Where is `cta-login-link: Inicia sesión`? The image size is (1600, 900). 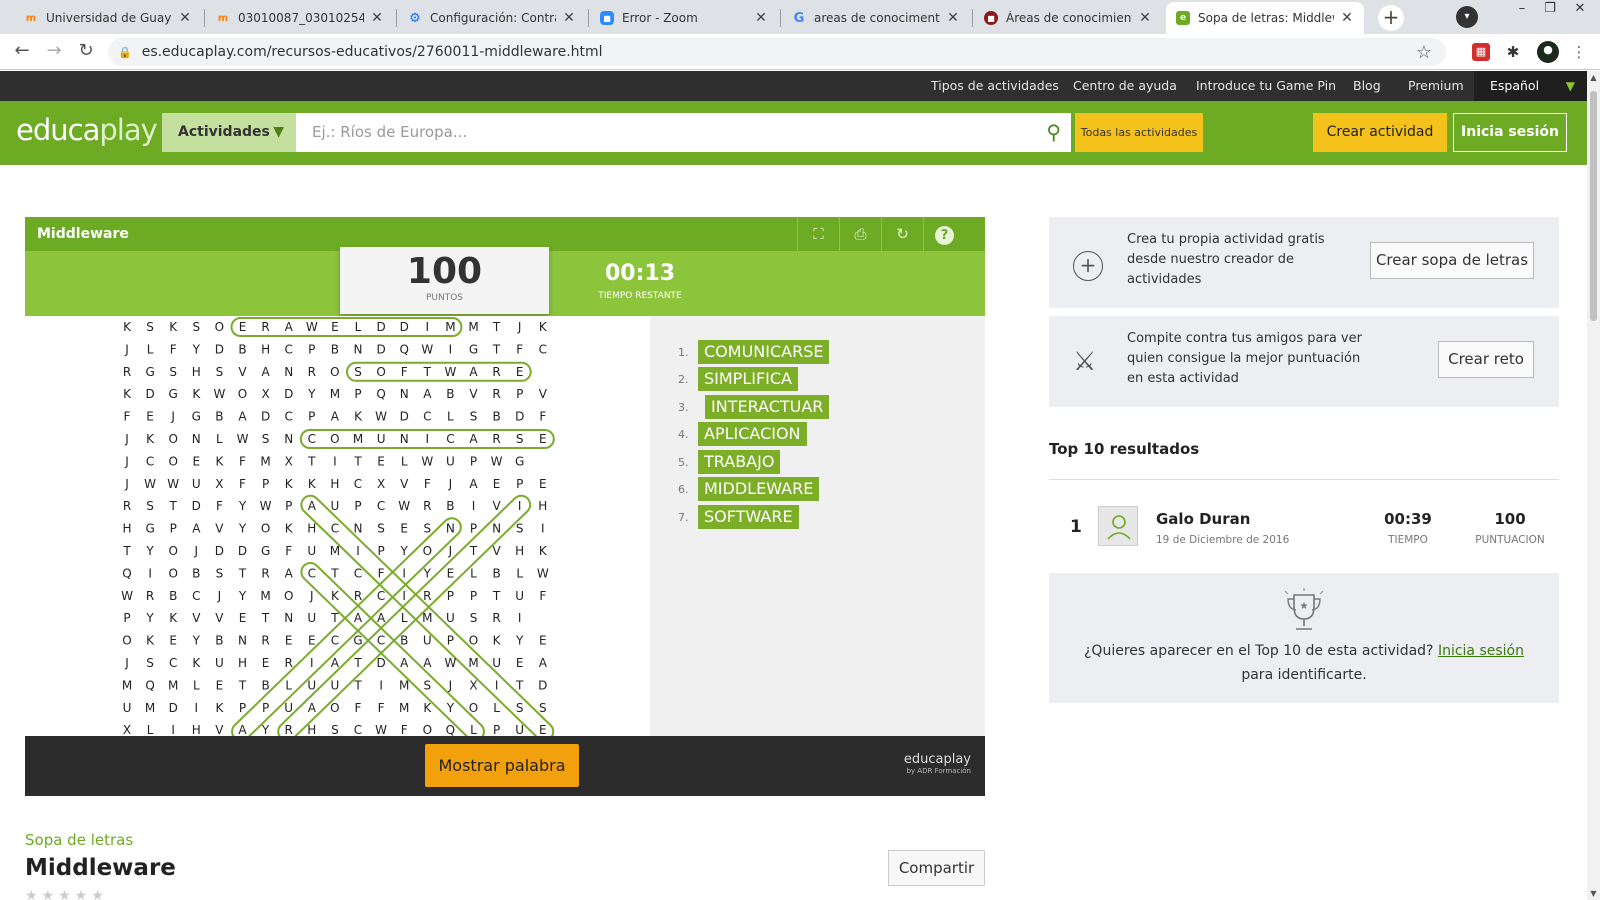
cta-login-link: Inicia sesión is located at coordinates (1481, 651).